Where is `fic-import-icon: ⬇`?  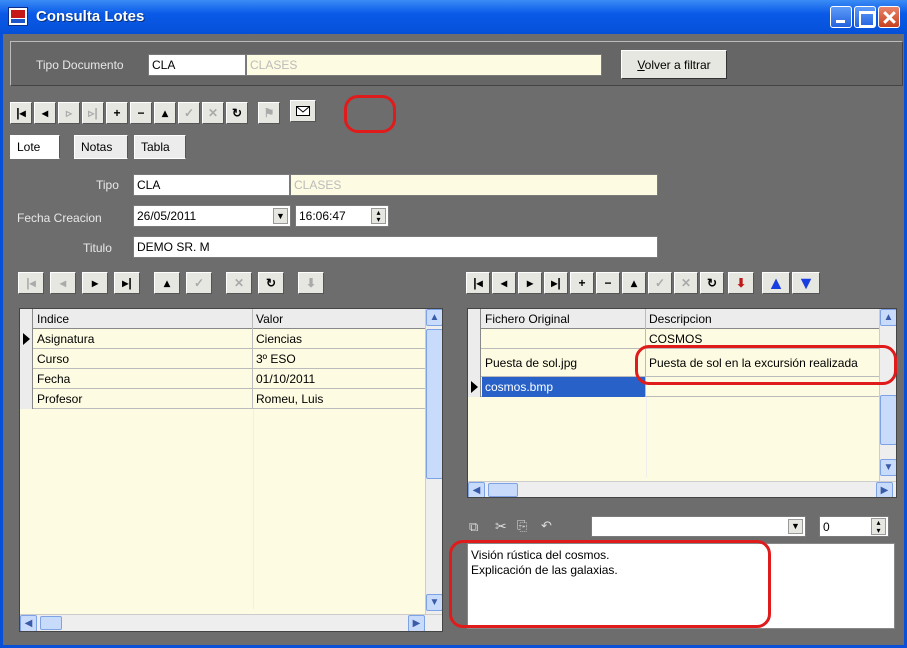 fic-import-icon: ⬇ is located at coordinates (741, 283).